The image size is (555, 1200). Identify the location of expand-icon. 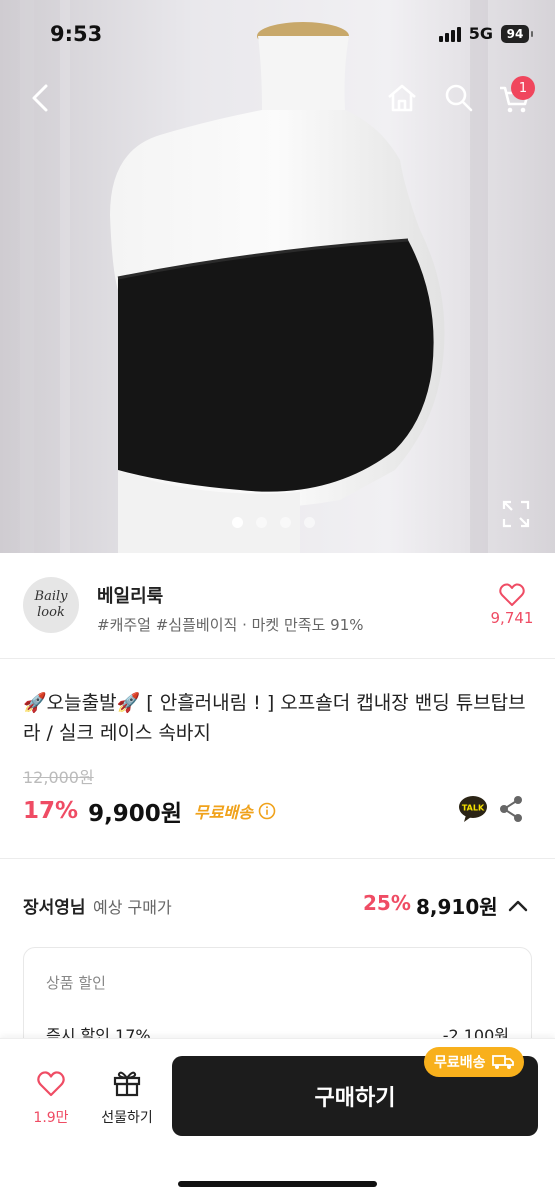
(516, 514).